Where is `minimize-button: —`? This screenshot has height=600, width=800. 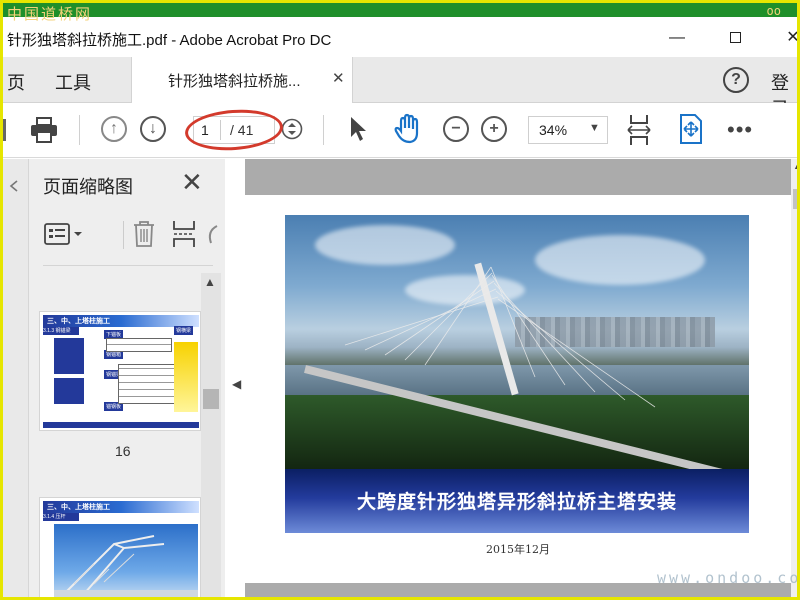
minimize-button: — is located at coordinates (677, 38).